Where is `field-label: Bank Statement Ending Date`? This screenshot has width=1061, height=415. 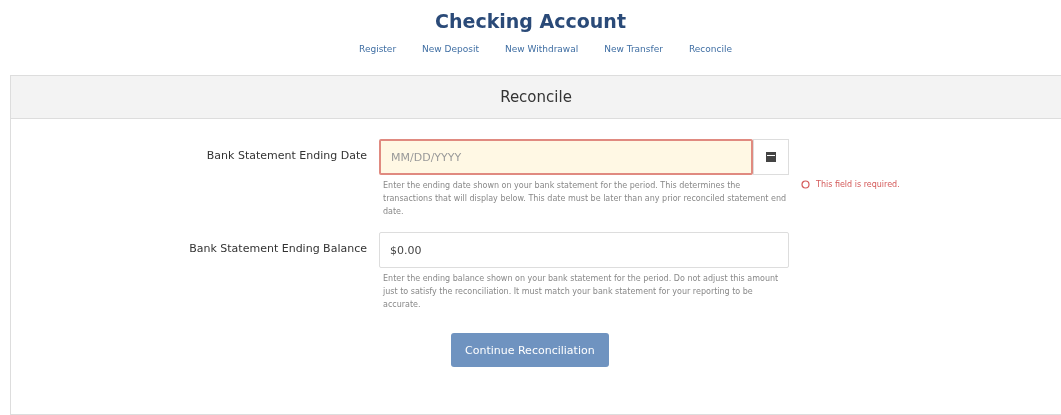 field-label: Bank Statement Ending Date is located at coordinates (286, 156).